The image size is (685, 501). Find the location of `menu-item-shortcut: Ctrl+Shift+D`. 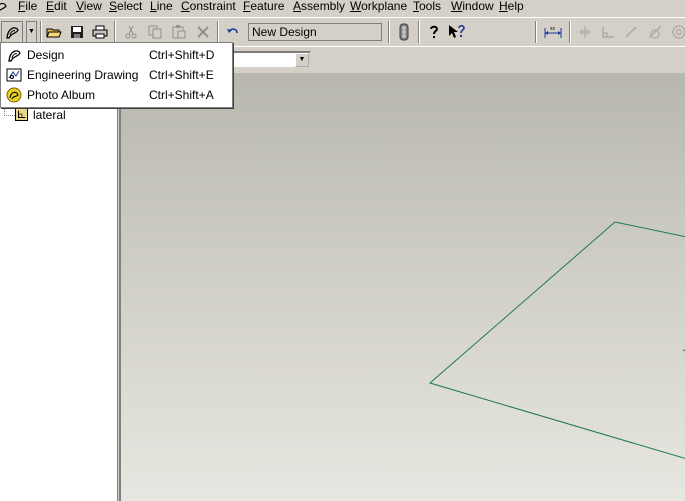

menu-item-shortcut: Ctrl+Shift+D is located at coordinates (182, 55).